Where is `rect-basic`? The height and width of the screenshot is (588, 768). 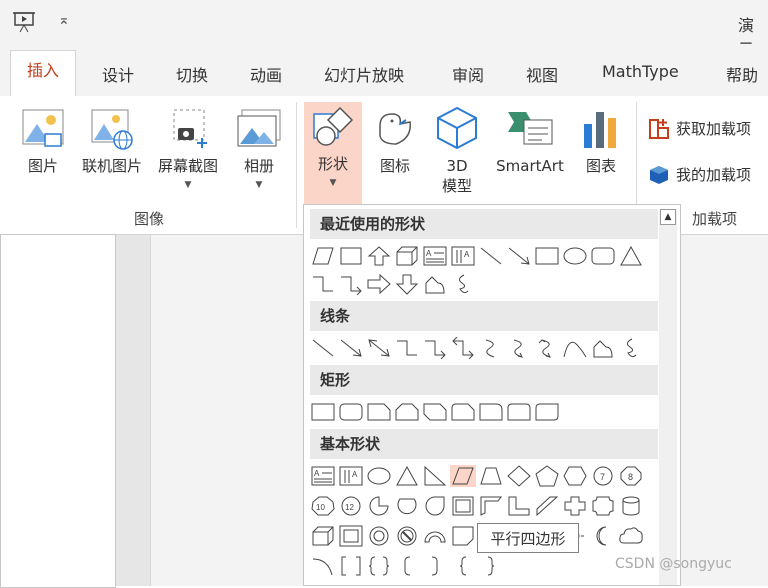 rect-basic is located at coordinates (323, 412).